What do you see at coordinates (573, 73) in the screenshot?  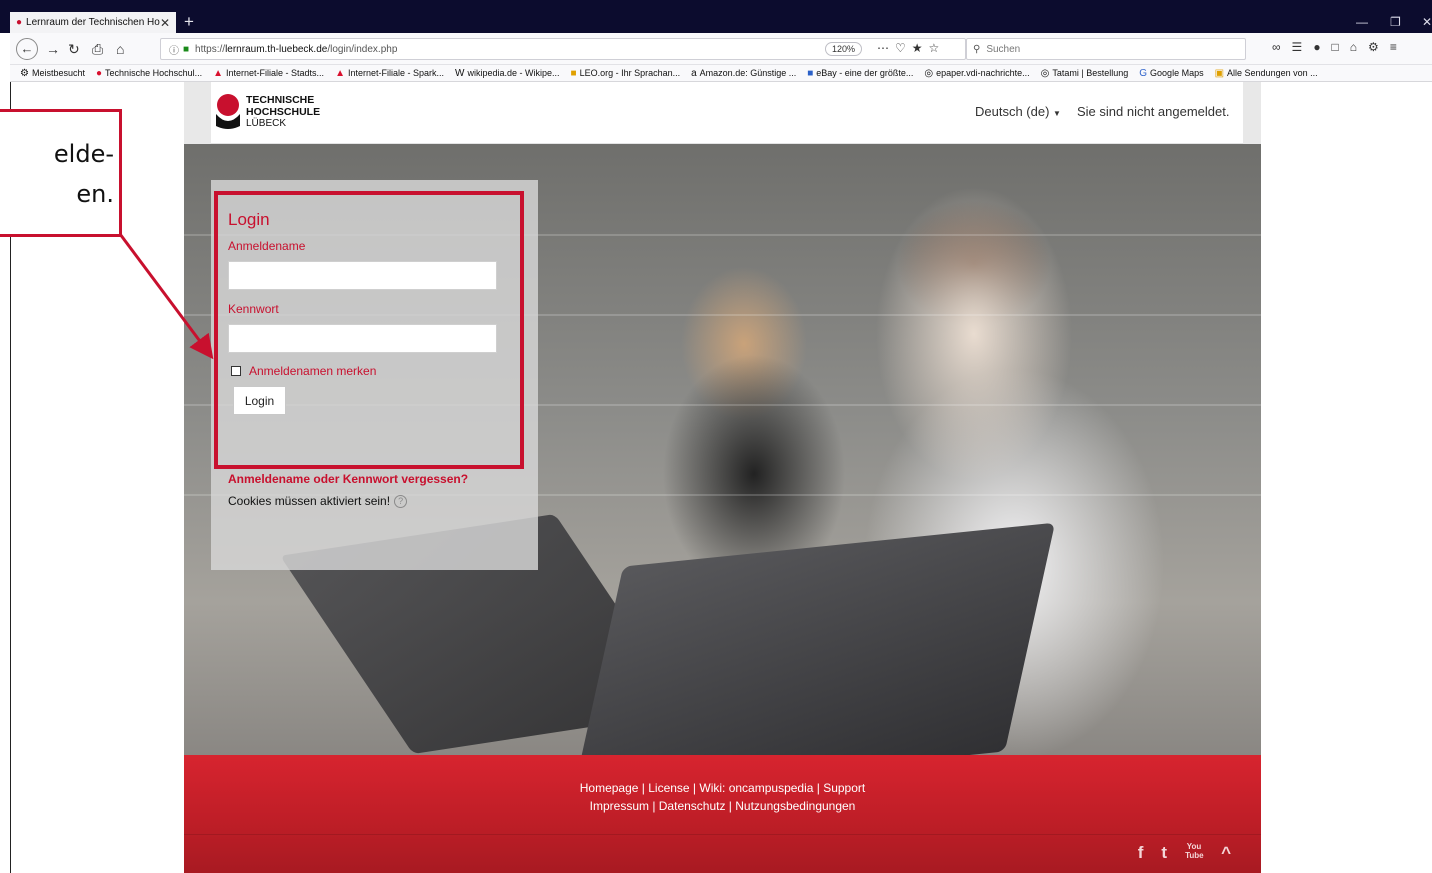 I see `leo-icon: ■` at bounding box center [573, 73].